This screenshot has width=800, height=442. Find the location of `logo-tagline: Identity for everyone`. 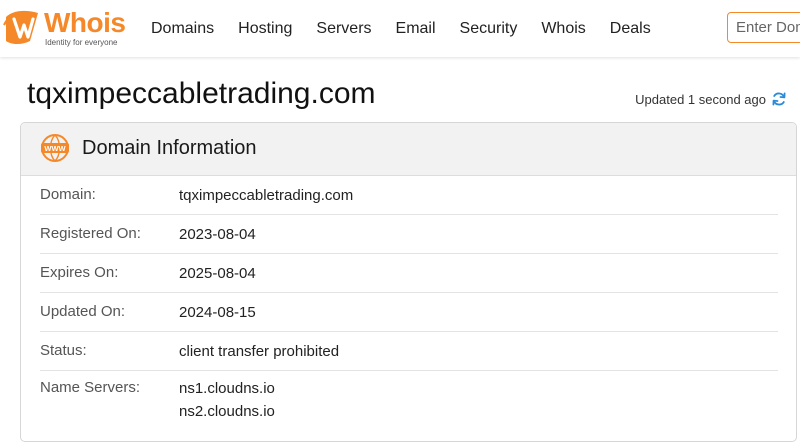

logo-tagline: Identity for everyone is located at coordinates (81, 42).